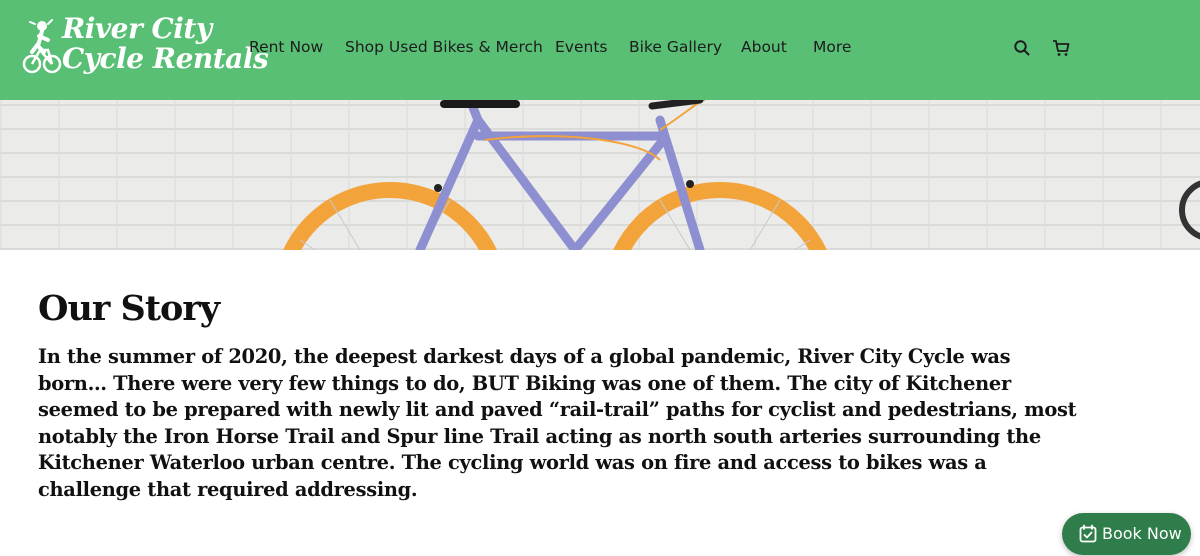 The image size is (1200, 556). What do you see at coordinates (286, 47) in the screenshot?
I see `nav-rent-now: Rent Now` at bounding box center [286, 47].